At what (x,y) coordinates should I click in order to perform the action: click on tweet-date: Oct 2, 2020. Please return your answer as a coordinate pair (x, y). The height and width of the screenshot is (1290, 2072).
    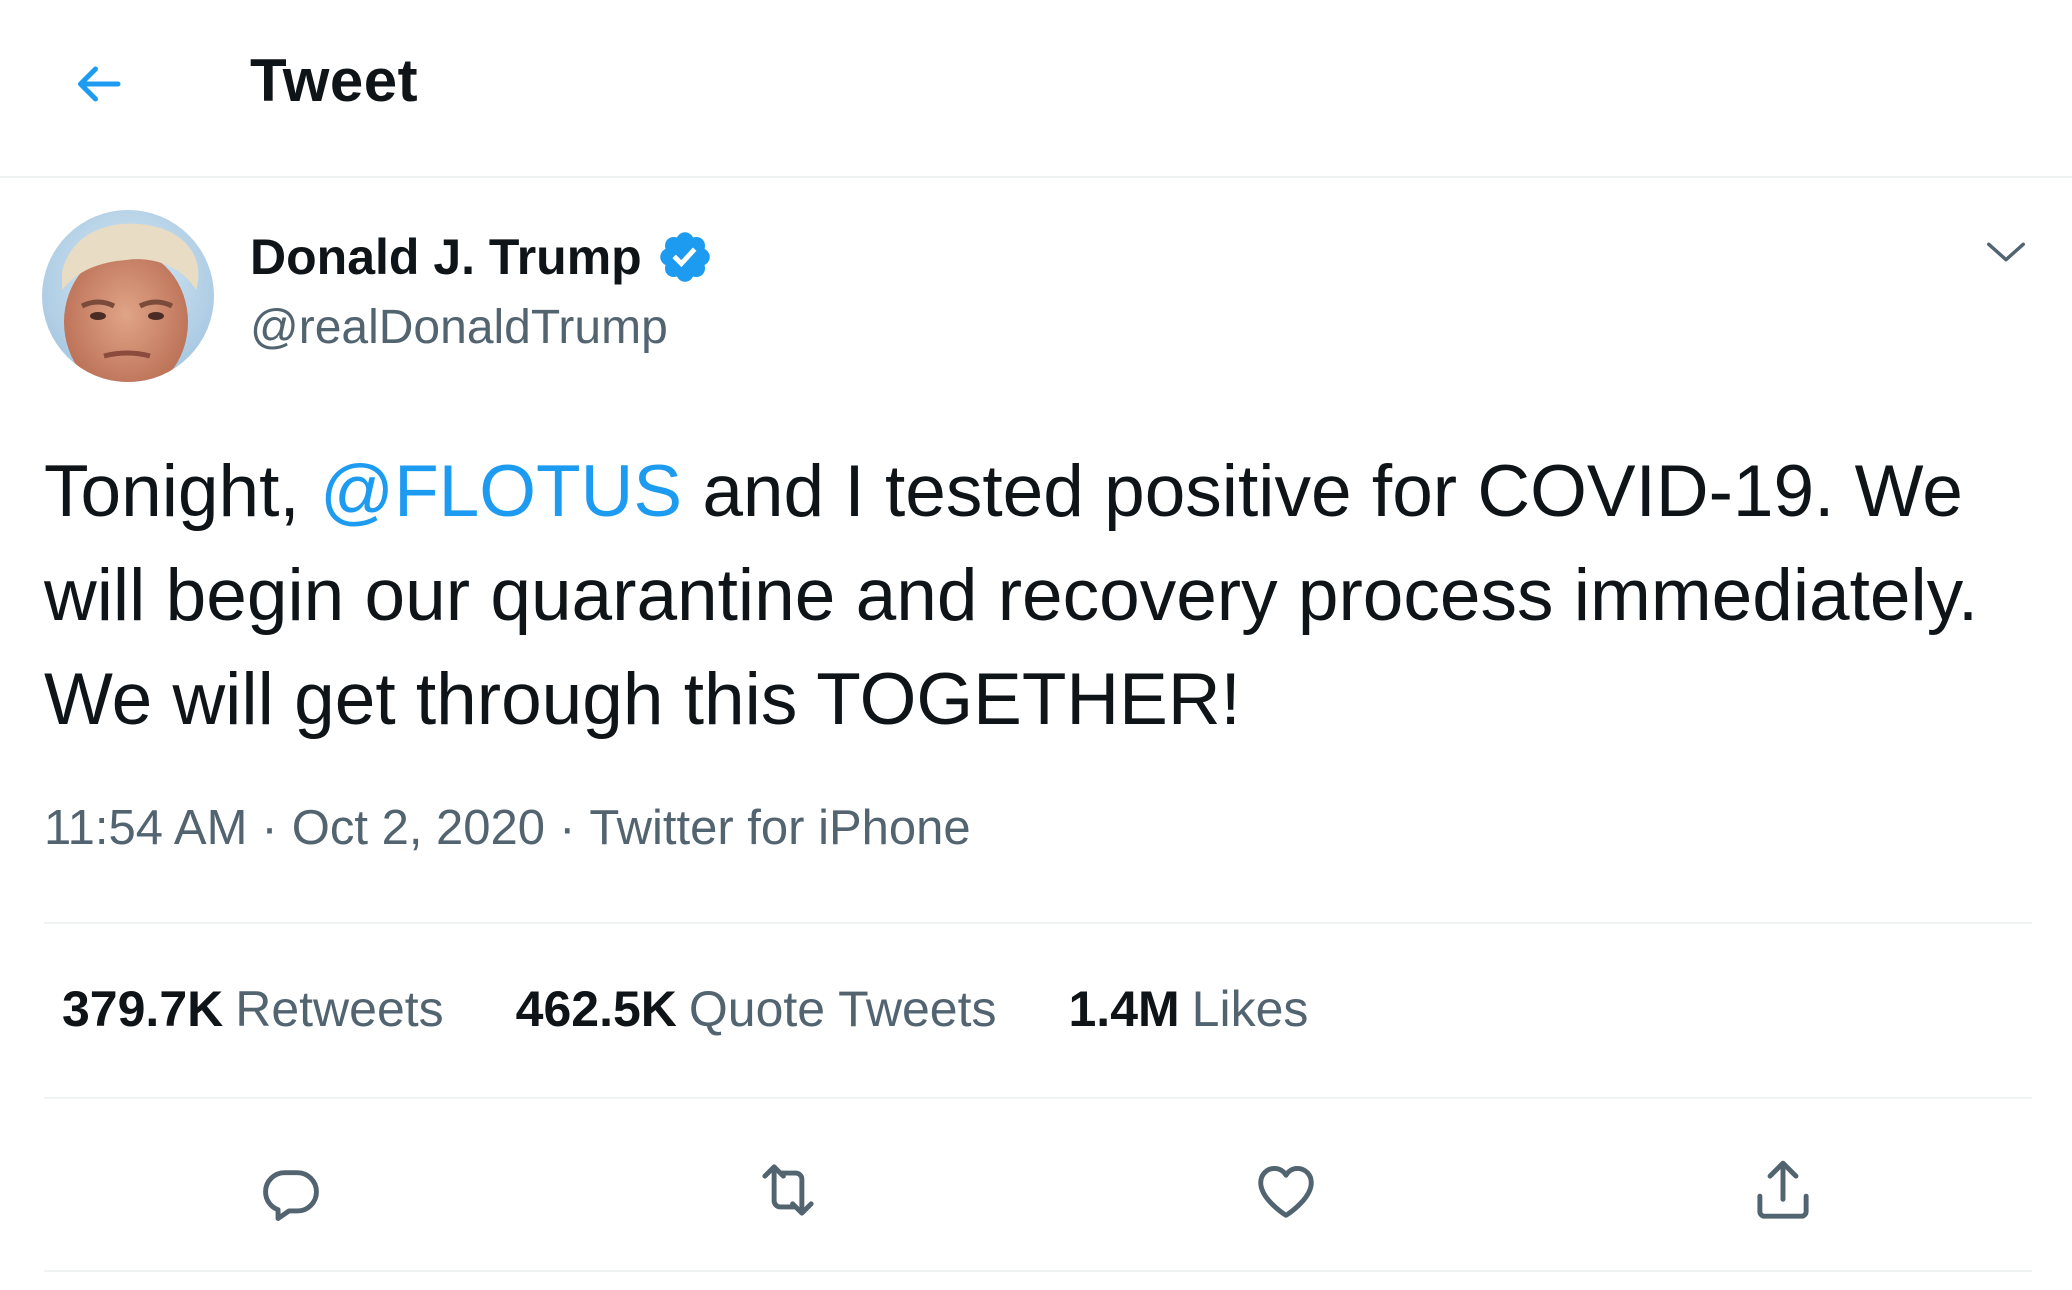
    Looking at the image, I should click on (418, 828).